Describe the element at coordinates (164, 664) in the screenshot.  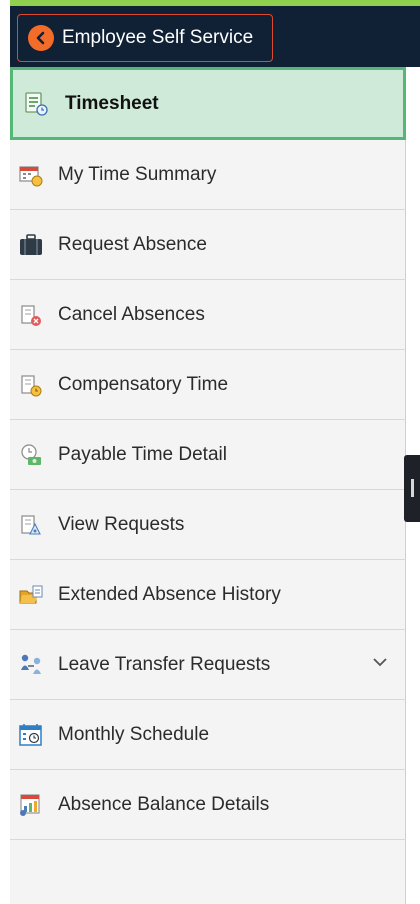
I see `nav-item-label: Leave Transfer Requests` at that location.